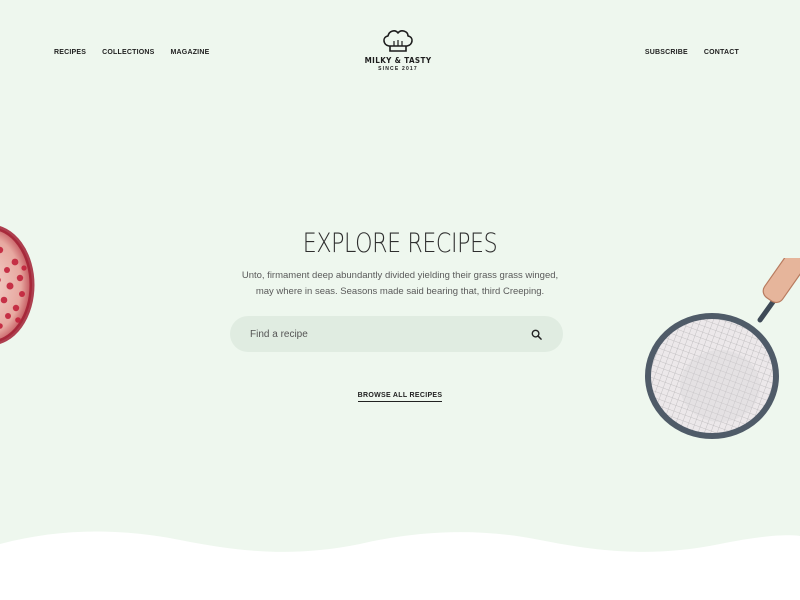  I want to click on page-title: EXPLORE RECIPES, so click(400, 243).